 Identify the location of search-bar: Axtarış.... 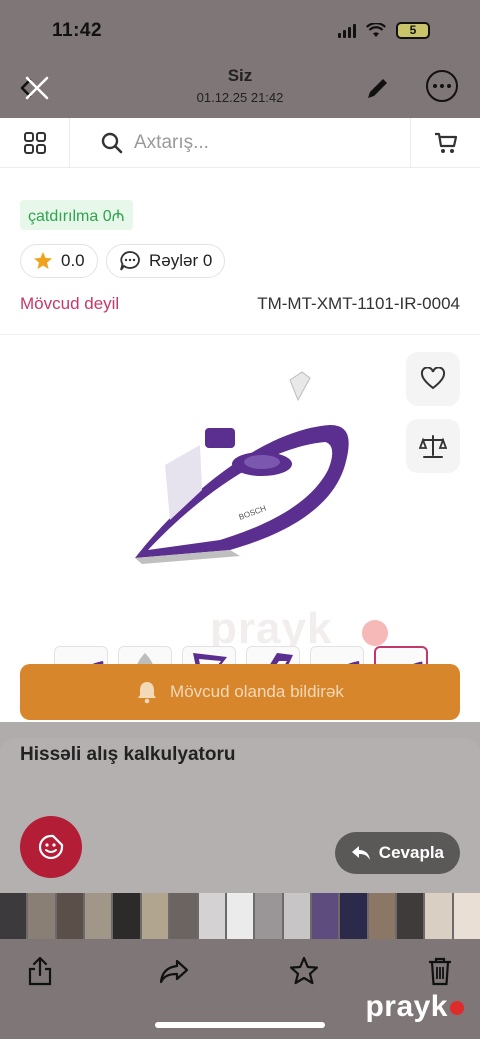
(240, 143).